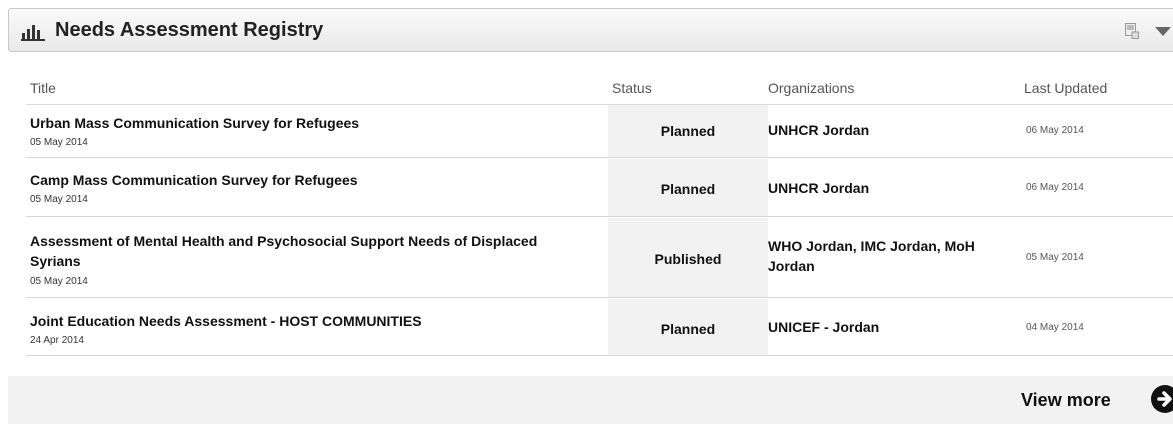 The image size is (1173, 424). I want to click on view-more-link: View more, so click(1066, 400).